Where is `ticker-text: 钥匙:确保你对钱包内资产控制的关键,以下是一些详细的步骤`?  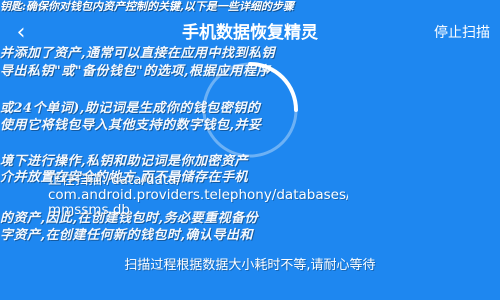 ticker-text: 钥匙:确保你对钱包内资产控制的关键,以下是一些详细的步骤 is located at coordinates (147, 6).